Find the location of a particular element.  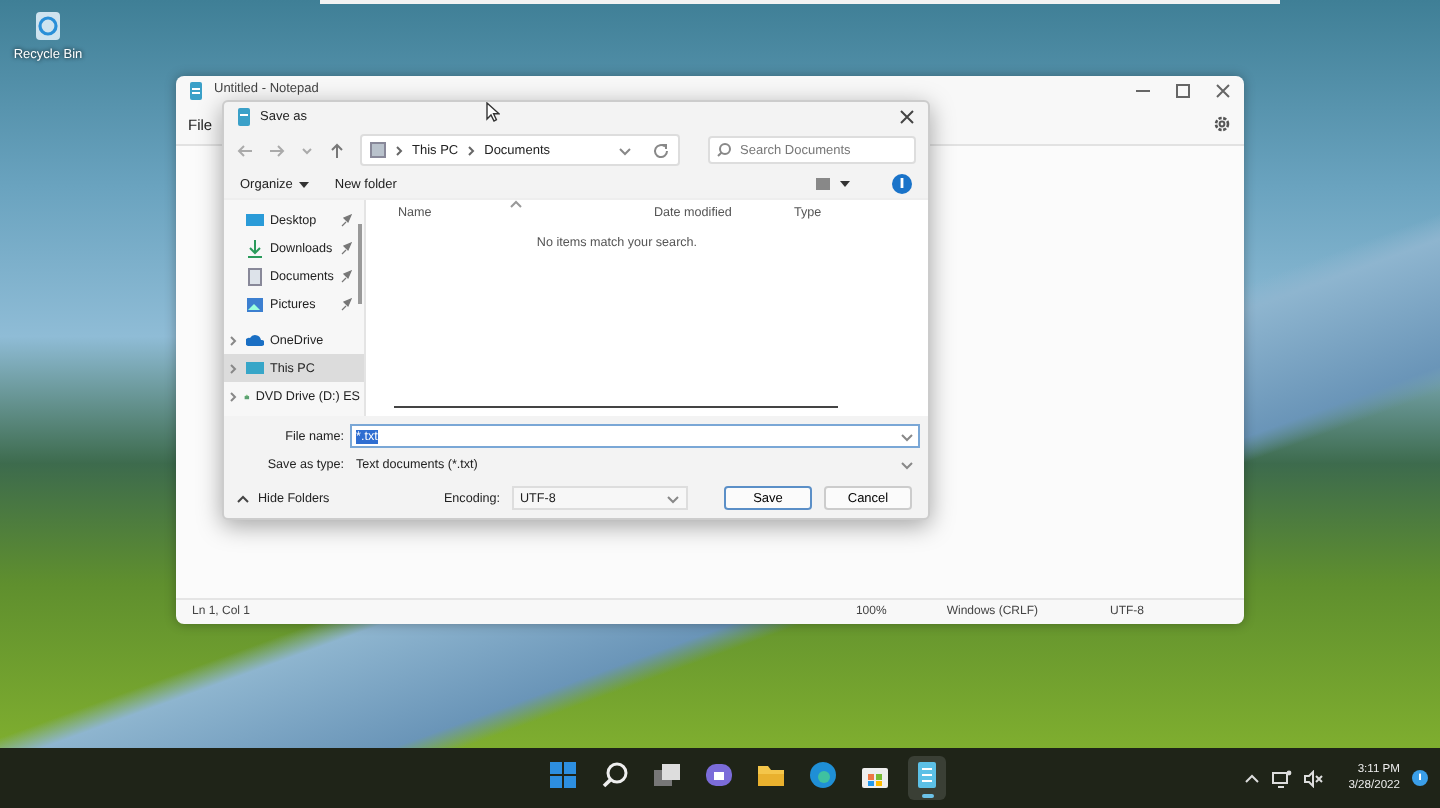

maximize-icon is located at coordinates (1183, 90).